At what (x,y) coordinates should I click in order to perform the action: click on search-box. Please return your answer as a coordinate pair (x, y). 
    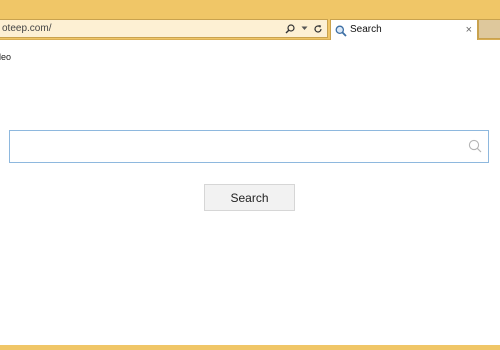
    Looking at the image, I should click on (249, 147).